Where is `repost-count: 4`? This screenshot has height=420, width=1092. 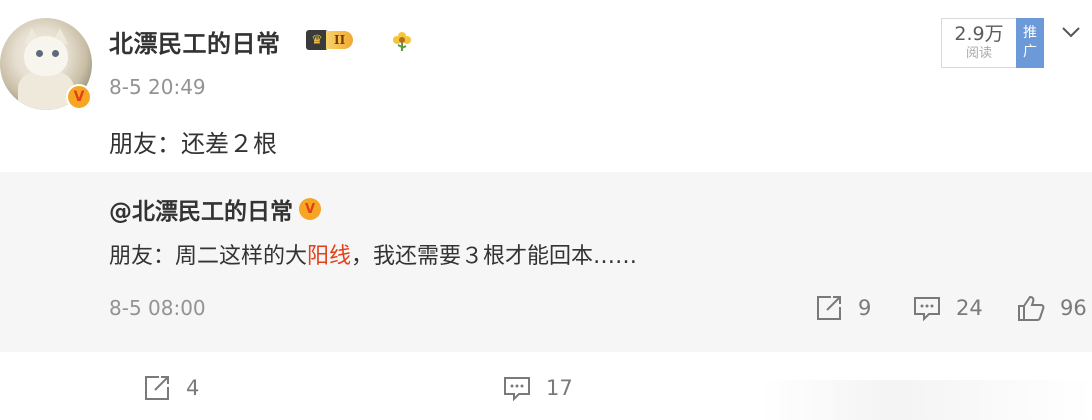 repost-count: 4 is located at coordinates (193, 388).